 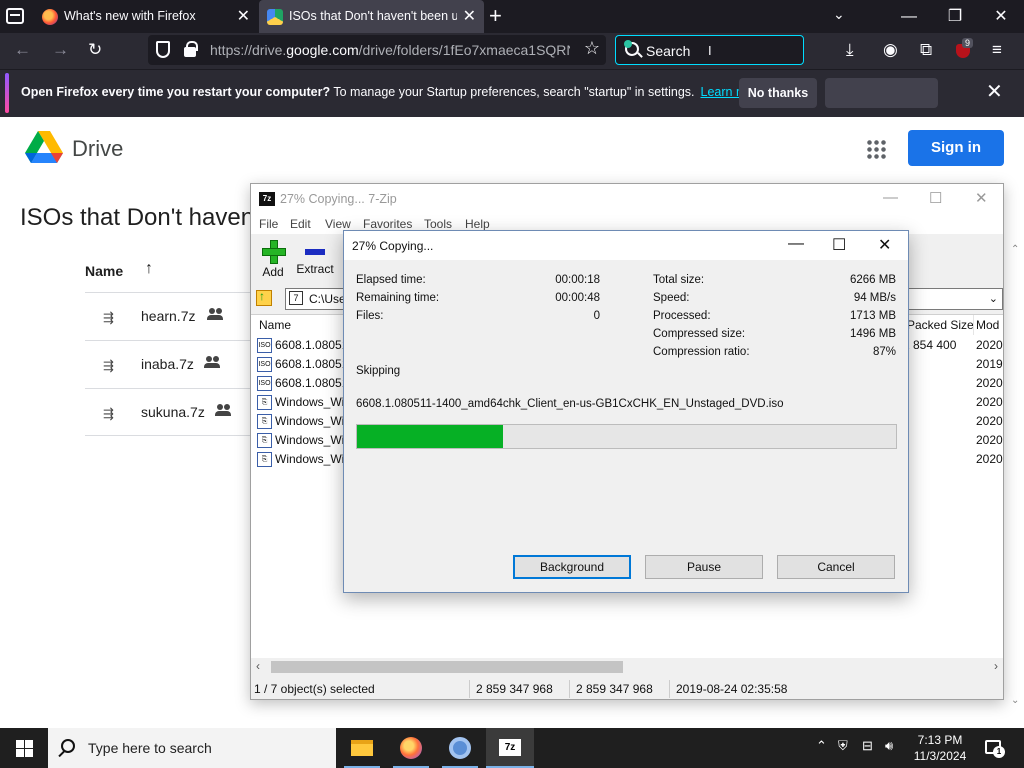 I want to click on page-scrollbar: ⌃ ⌄, so click(x=1016, y=475).